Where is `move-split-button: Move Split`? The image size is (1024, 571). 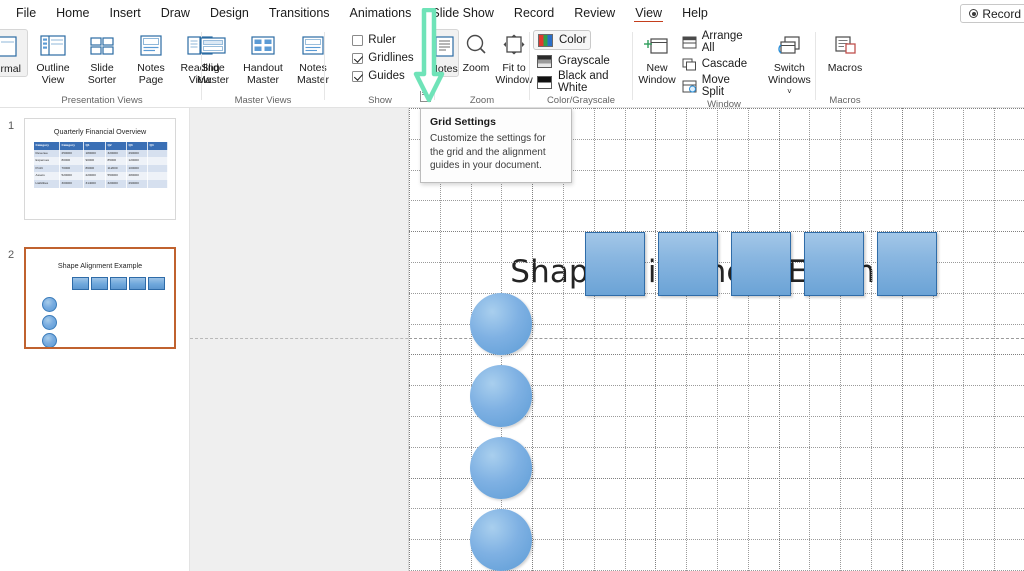
move-split-button: Move Split is located at coordinates (717, 86).